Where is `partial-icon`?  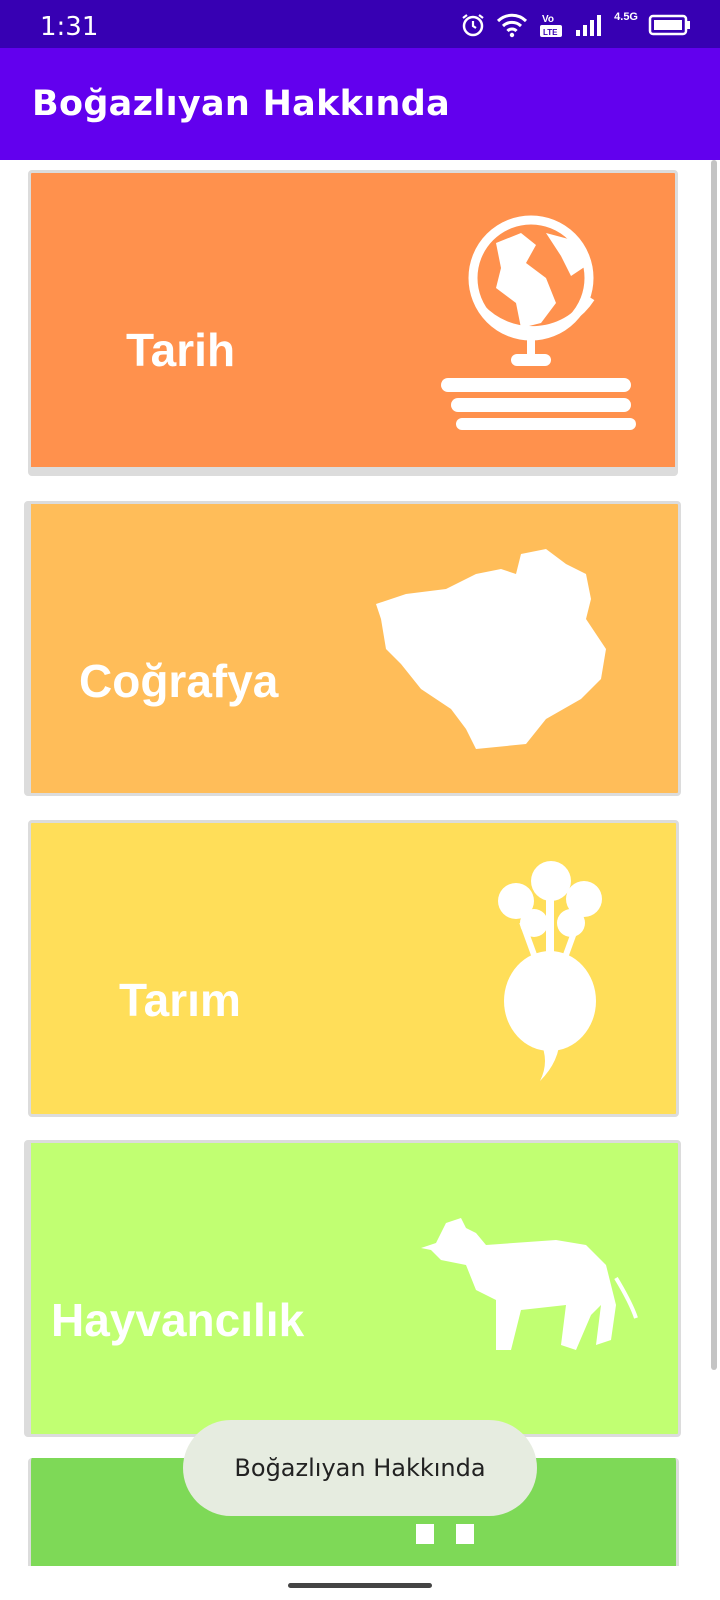
partial-icon is located at coordinates (446, 1536).